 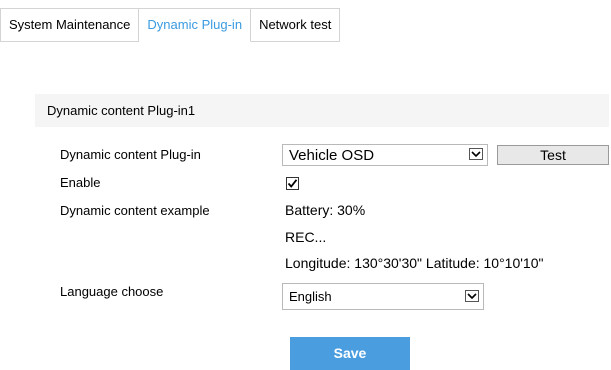 What do you see at coordinates (553, 155) in the screenshot?
I see `test-button: Test` at bounding box center [553, 155].